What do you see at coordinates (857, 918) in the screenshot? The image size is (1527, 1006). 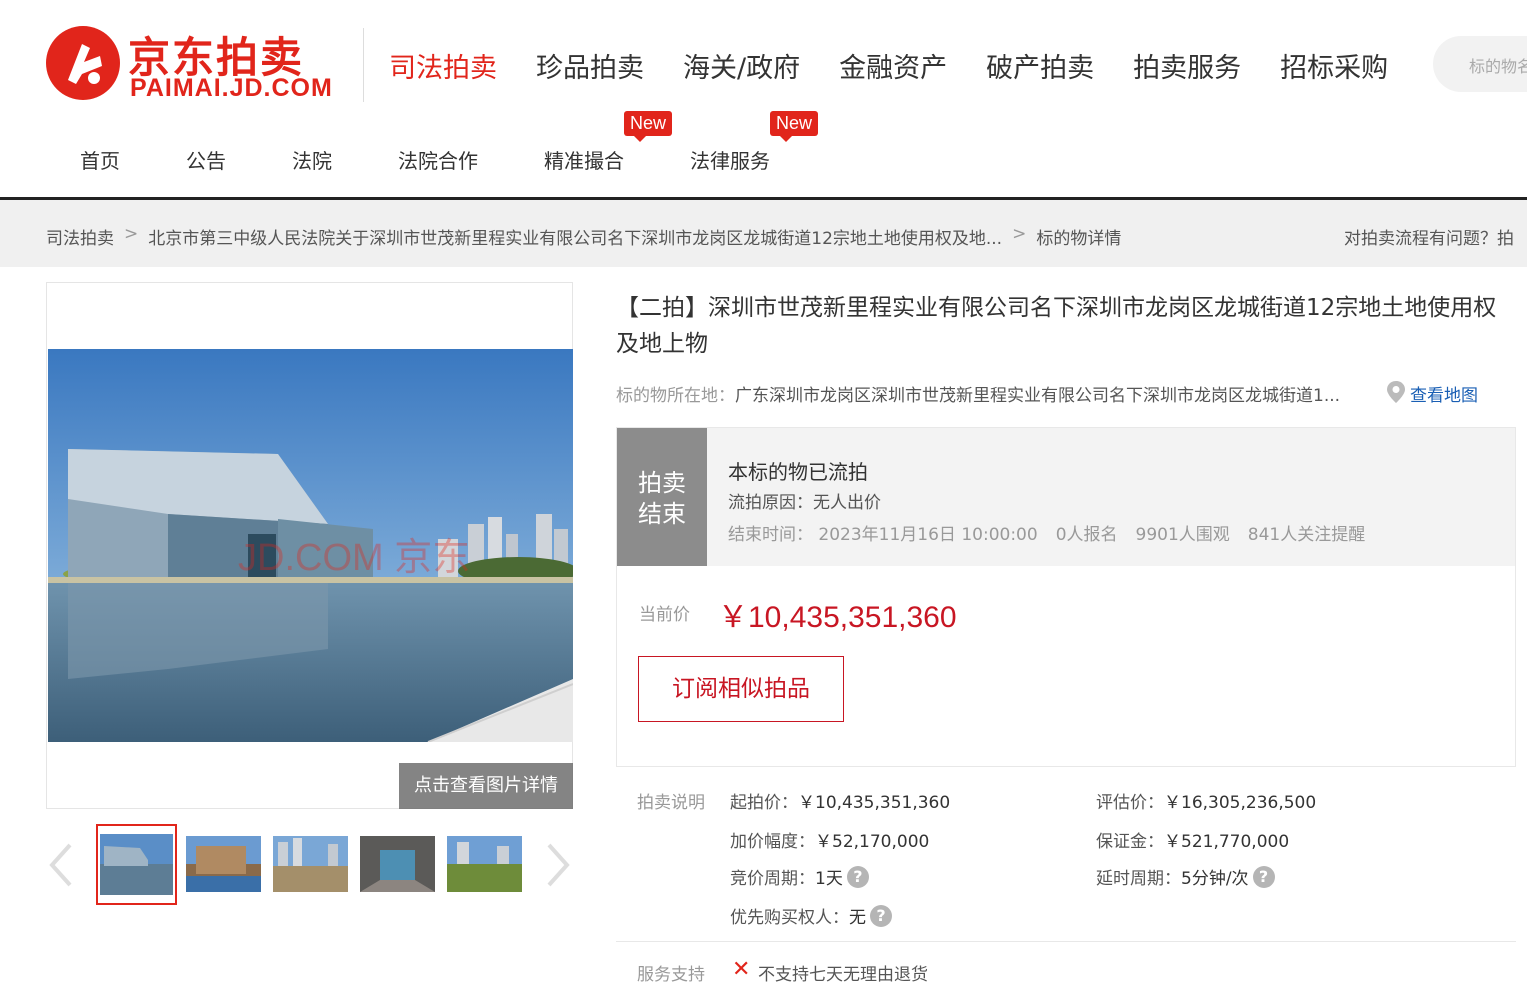 I see `priority-value: 无` at bounding box center [857, 918].